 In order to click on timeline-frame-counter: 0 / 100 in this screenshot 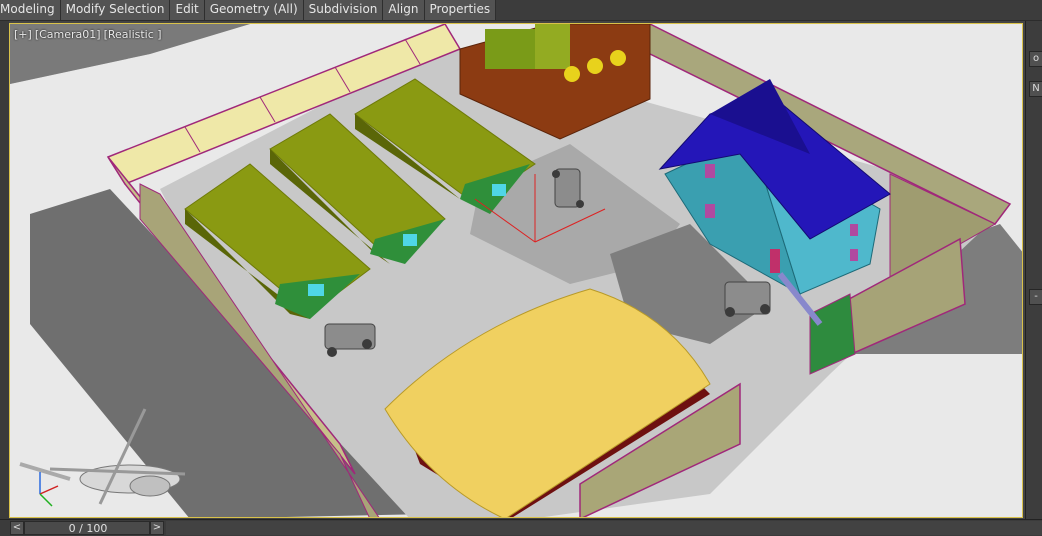, I will do `click(88, 528)`.